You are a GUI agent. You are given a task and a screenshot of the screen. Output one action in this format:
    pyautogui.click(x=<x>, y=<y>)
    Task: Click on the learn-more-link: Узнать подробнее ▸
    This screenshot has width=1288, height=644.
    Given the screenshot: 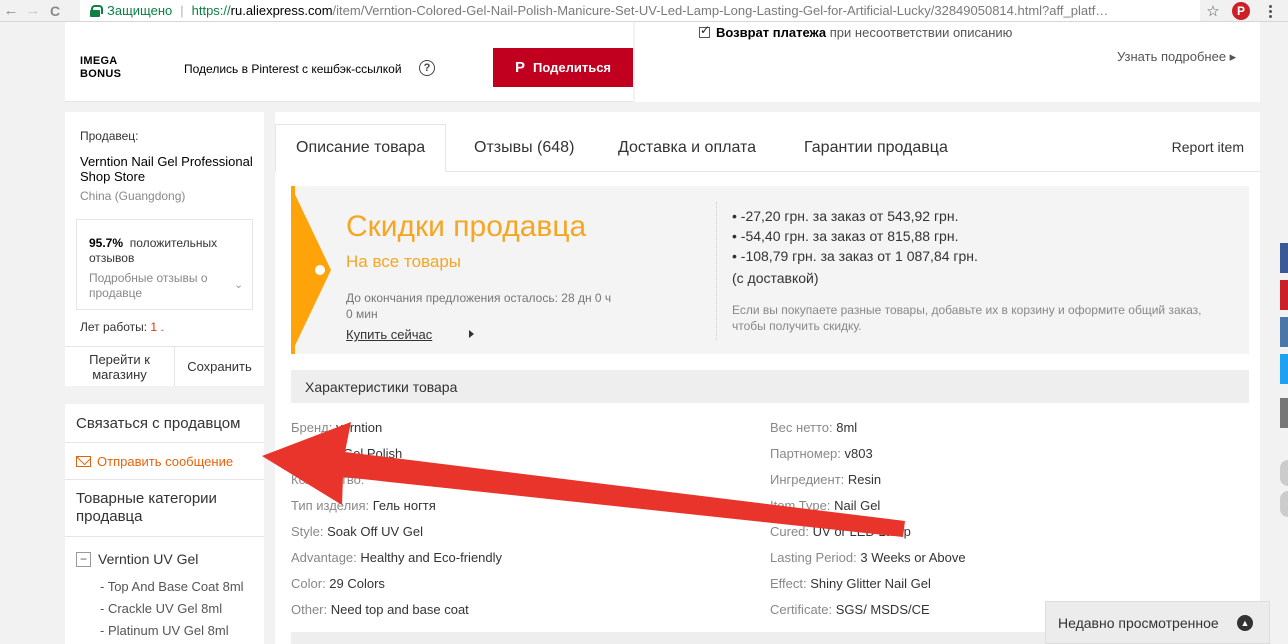 What is the action you would take?
    pyautogui.click(x=1176, y=57)
    